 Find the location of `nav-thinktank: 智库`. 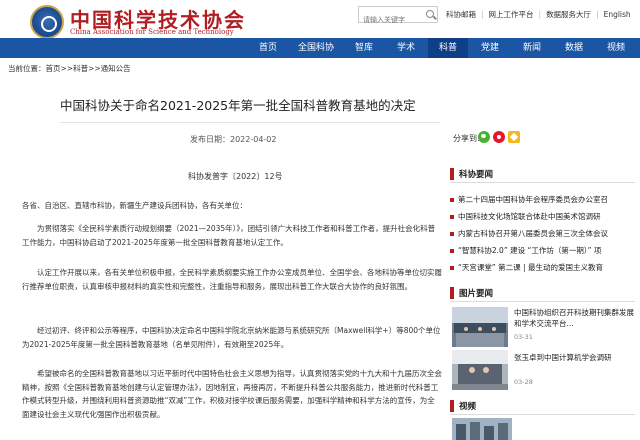

nav-thinktank: 智库 is located at coordinates (364, 48).